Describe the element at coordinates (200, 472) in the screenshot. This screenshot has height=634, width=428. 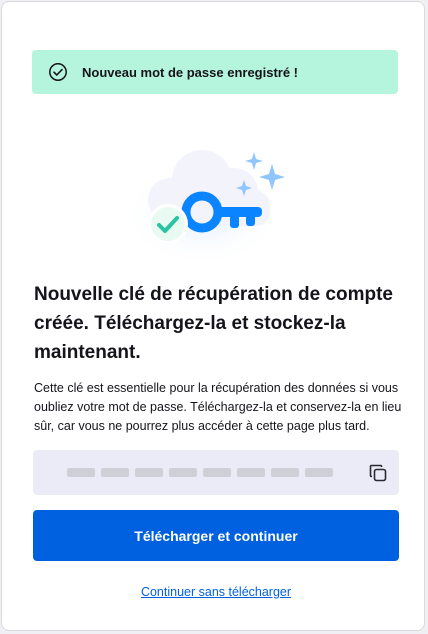
I see `masked-key` at that location.